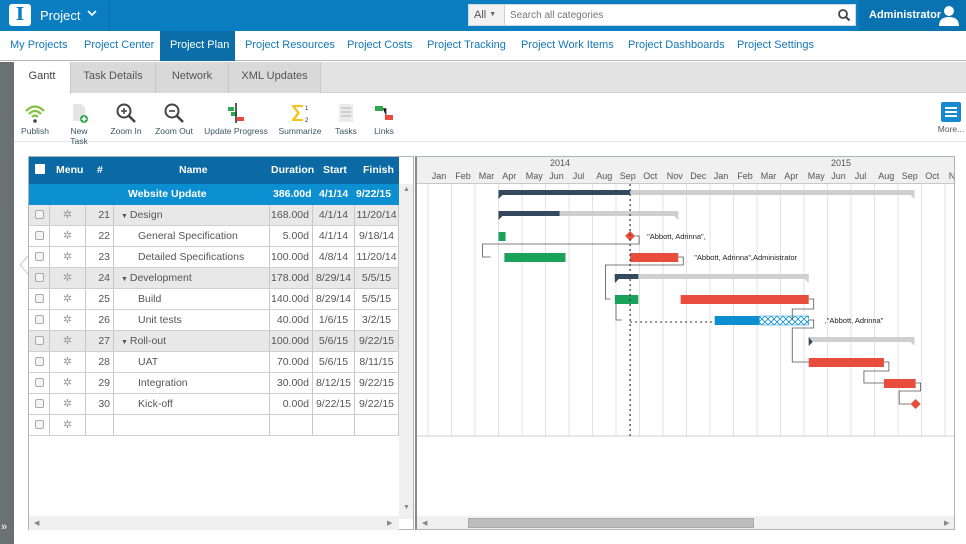 This screenshot has height=544, width=966. I want to click on col-num-header: #, so click(100, 170).